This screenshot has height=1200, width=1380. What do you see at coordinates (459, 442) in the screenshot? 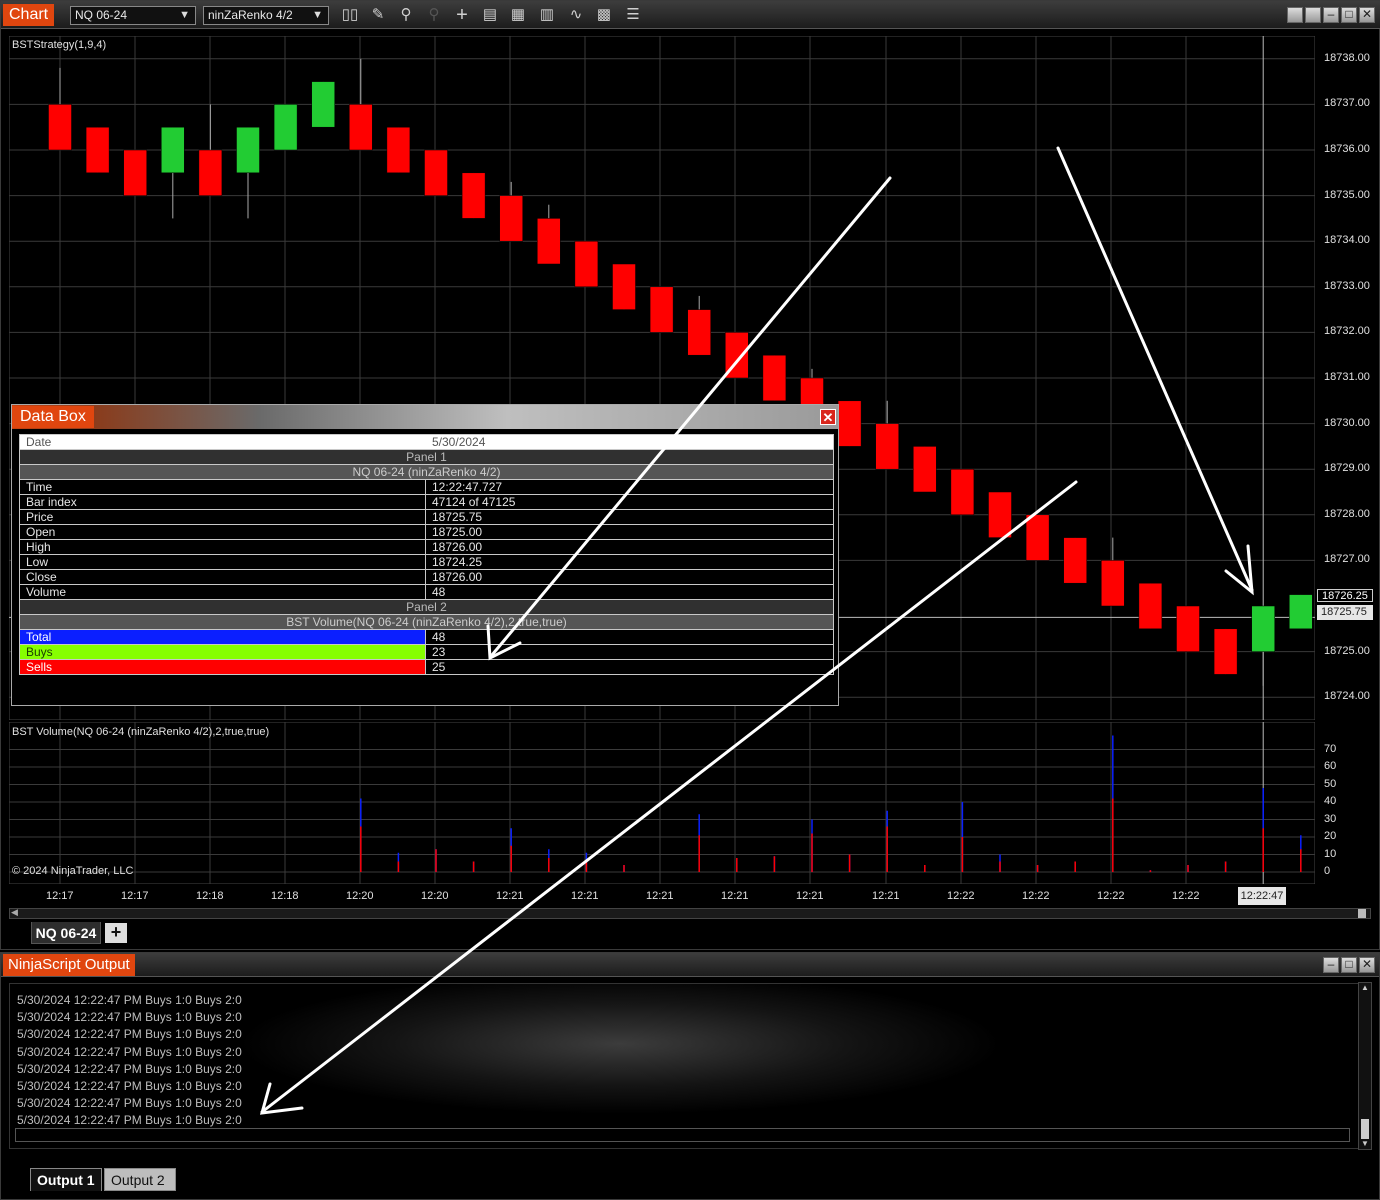
I see `date-value: 5/30/2024` at bounding box center [459, 442].